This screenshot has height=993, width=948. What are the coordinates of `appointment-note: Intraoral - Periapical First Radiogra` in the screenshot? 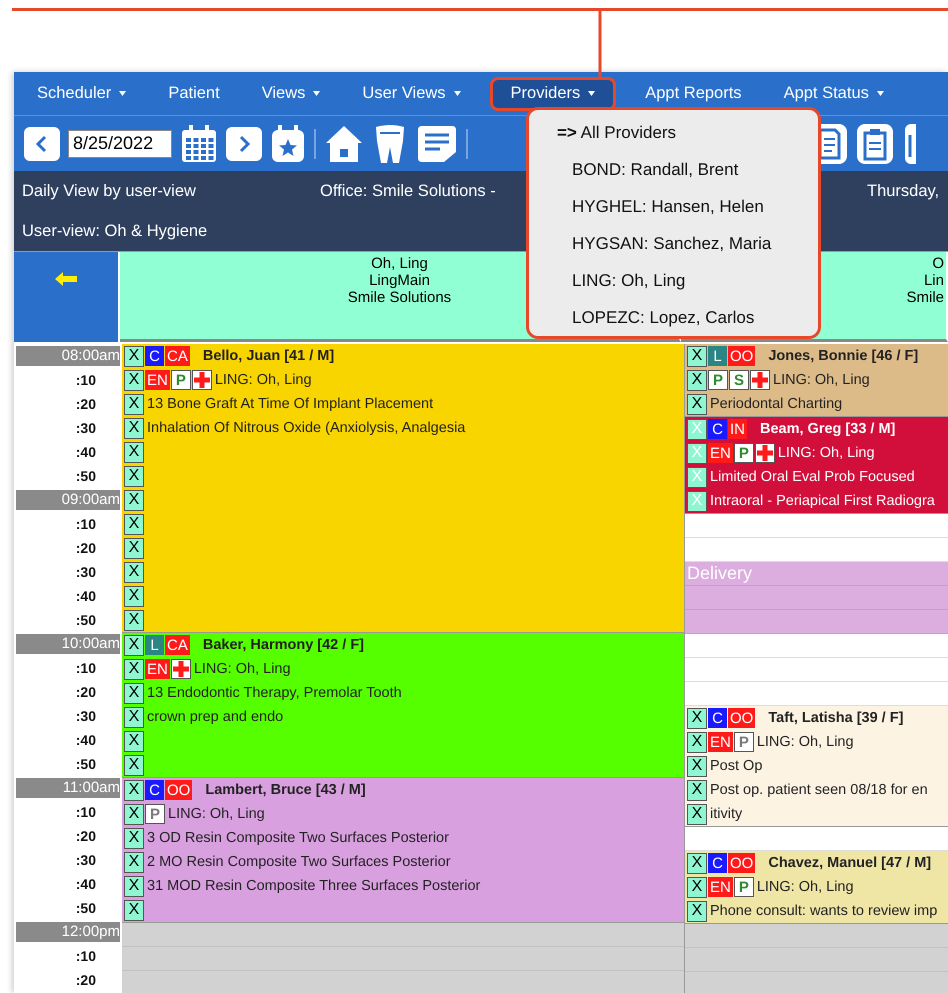 It's located at (822, 501).